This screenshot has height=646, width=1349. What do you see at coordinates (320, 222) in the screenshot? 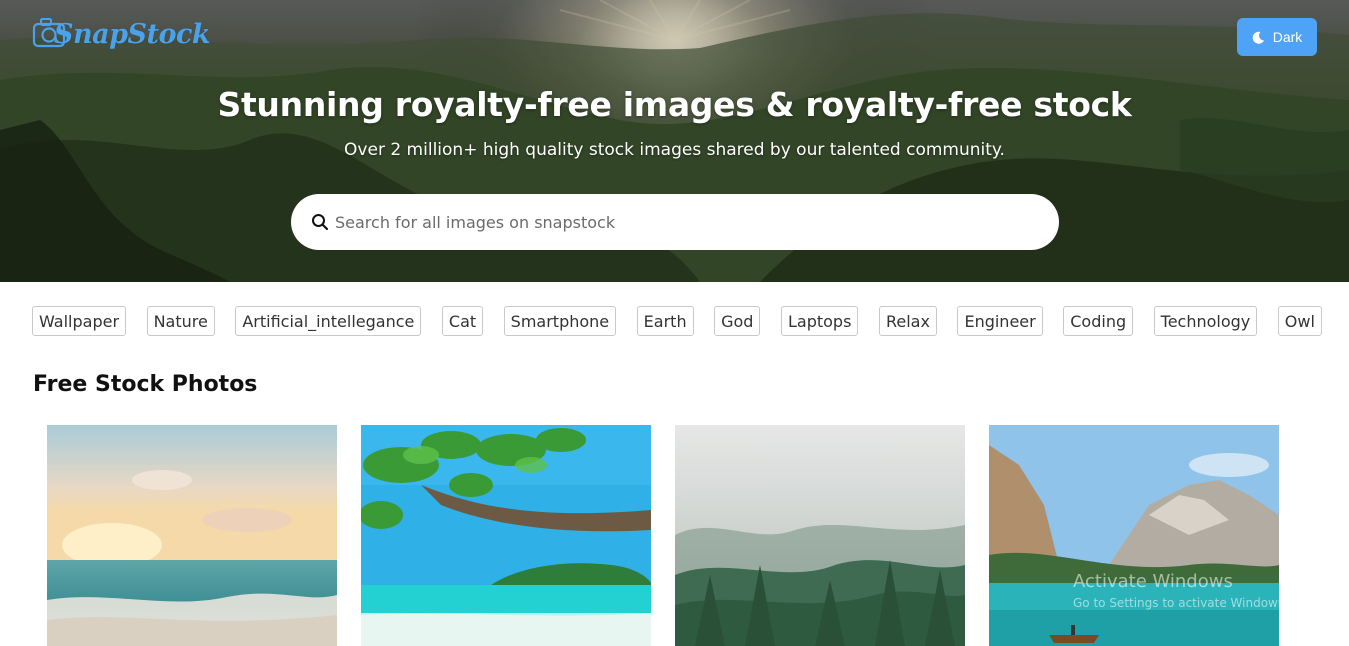
I see `search-icon` at bounding box center [320, 222].